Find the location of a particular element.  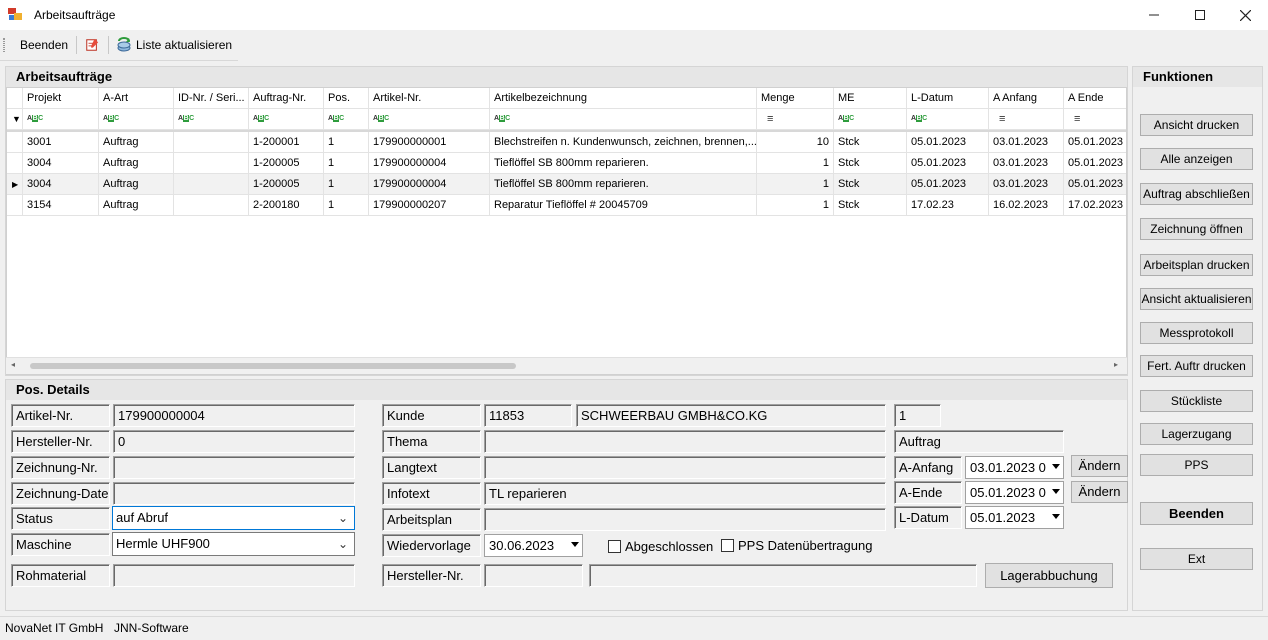

scroll-right-icon: ▸ is located at coordinates (1116, 364).